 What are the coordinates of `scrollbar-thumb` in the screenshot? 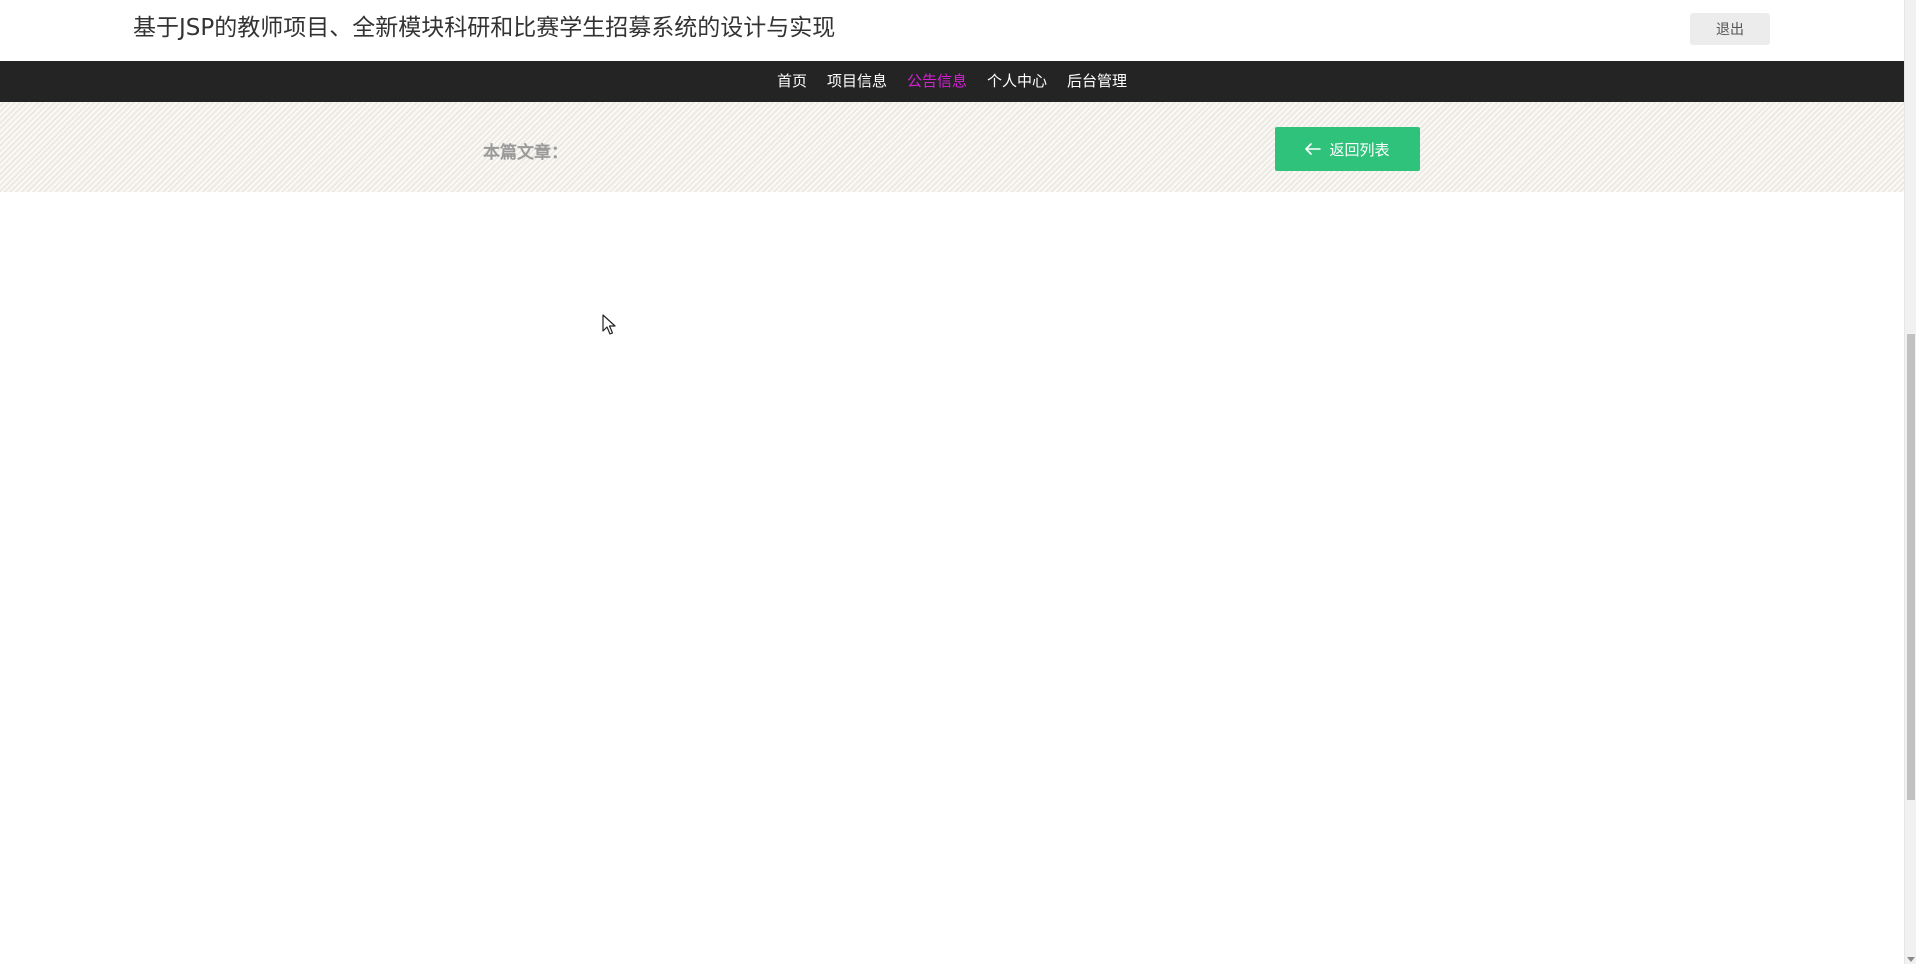 It's located at (1911, 567).